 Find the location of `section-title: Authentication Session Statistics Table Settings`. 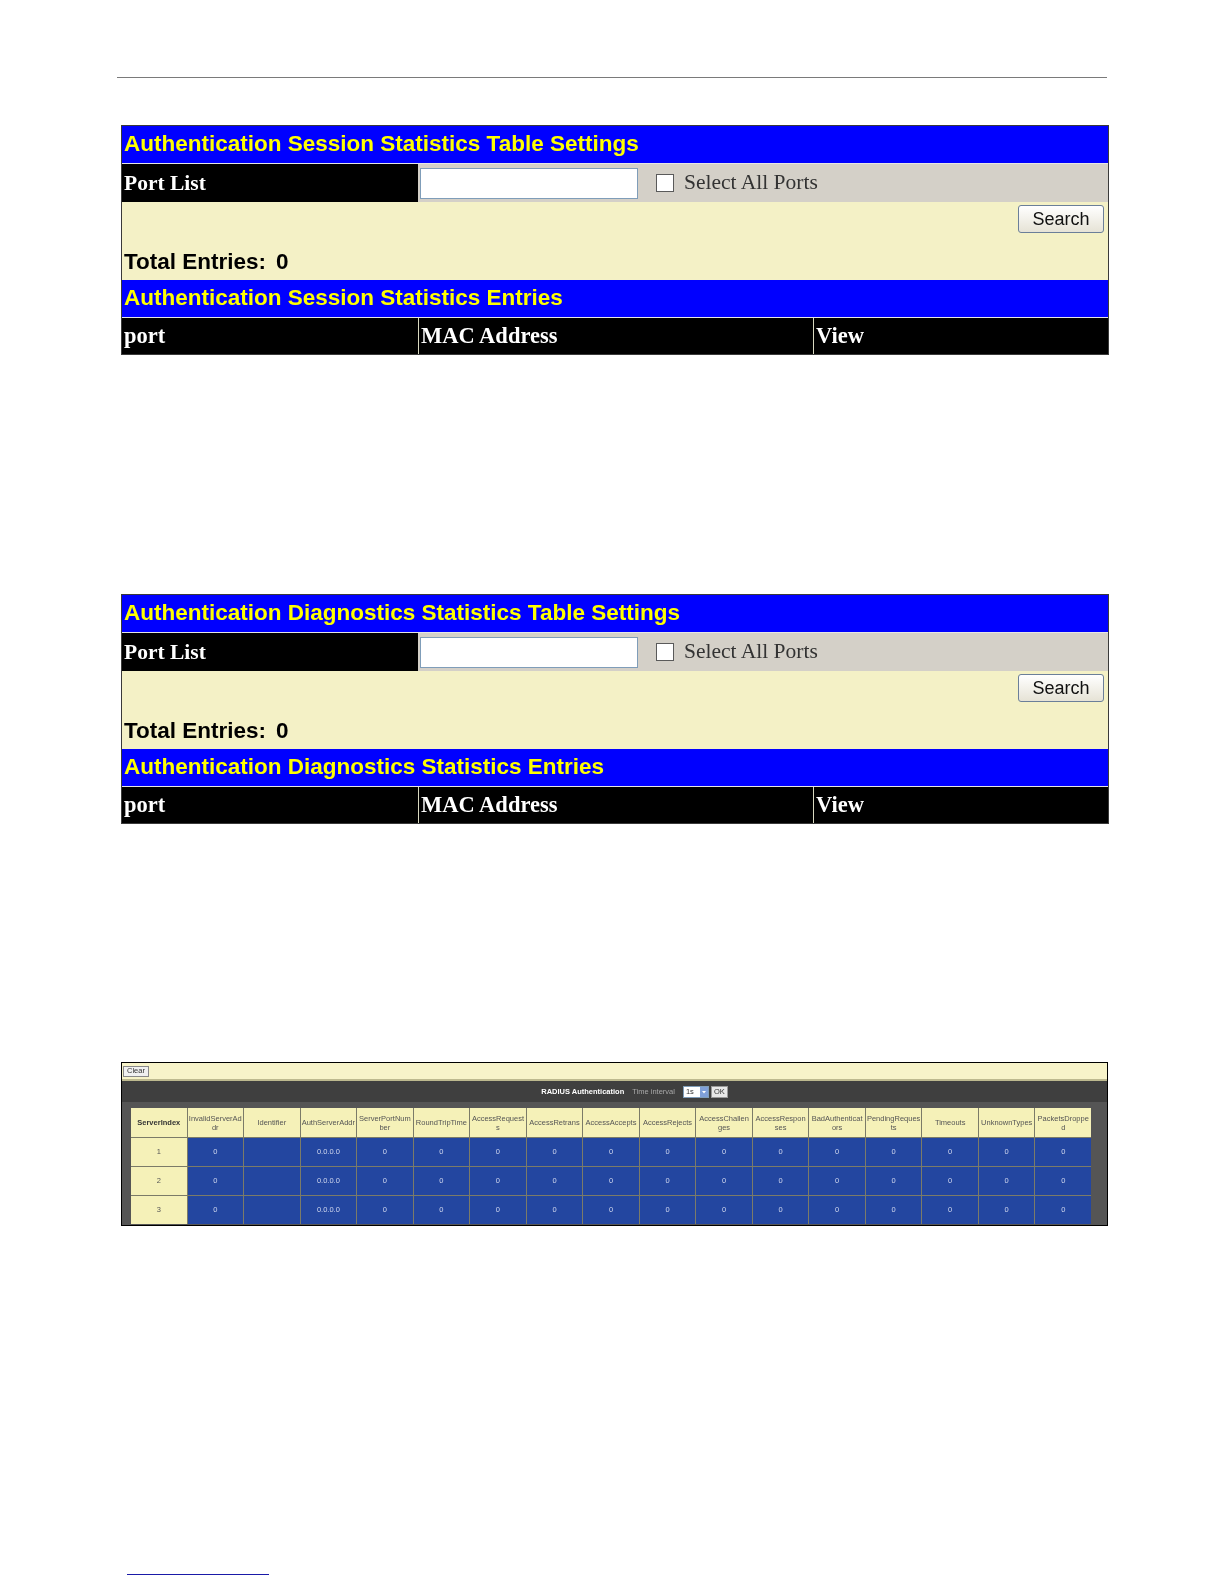

section-title: Authentication Session Statistics Table Settings is located at coordinates (381, 144).